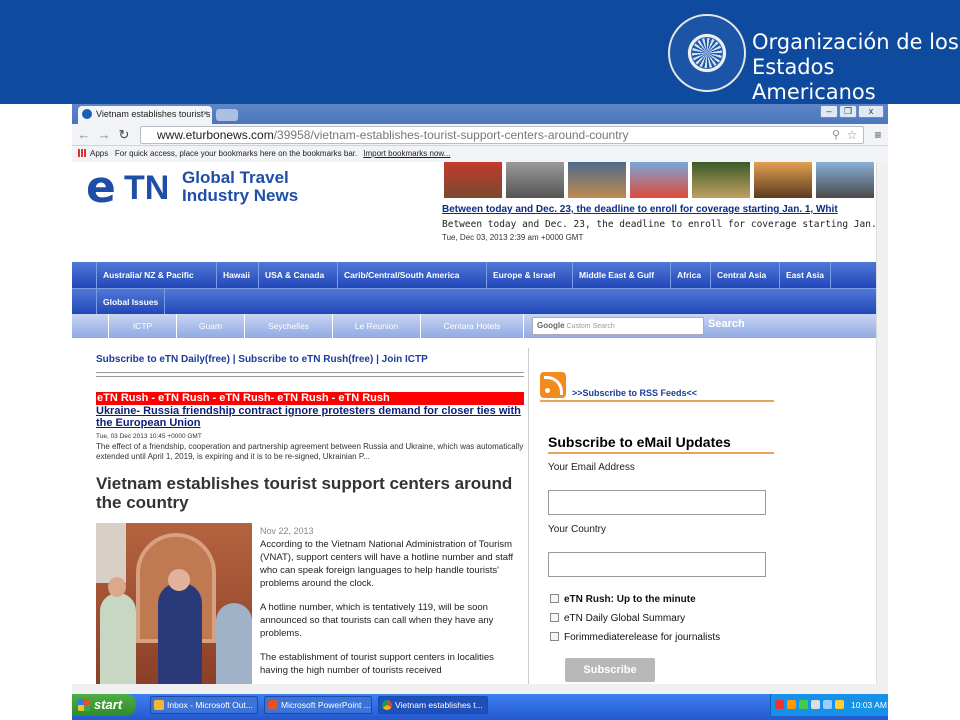  I want to click on close-window-button: x, so click(871, 111).